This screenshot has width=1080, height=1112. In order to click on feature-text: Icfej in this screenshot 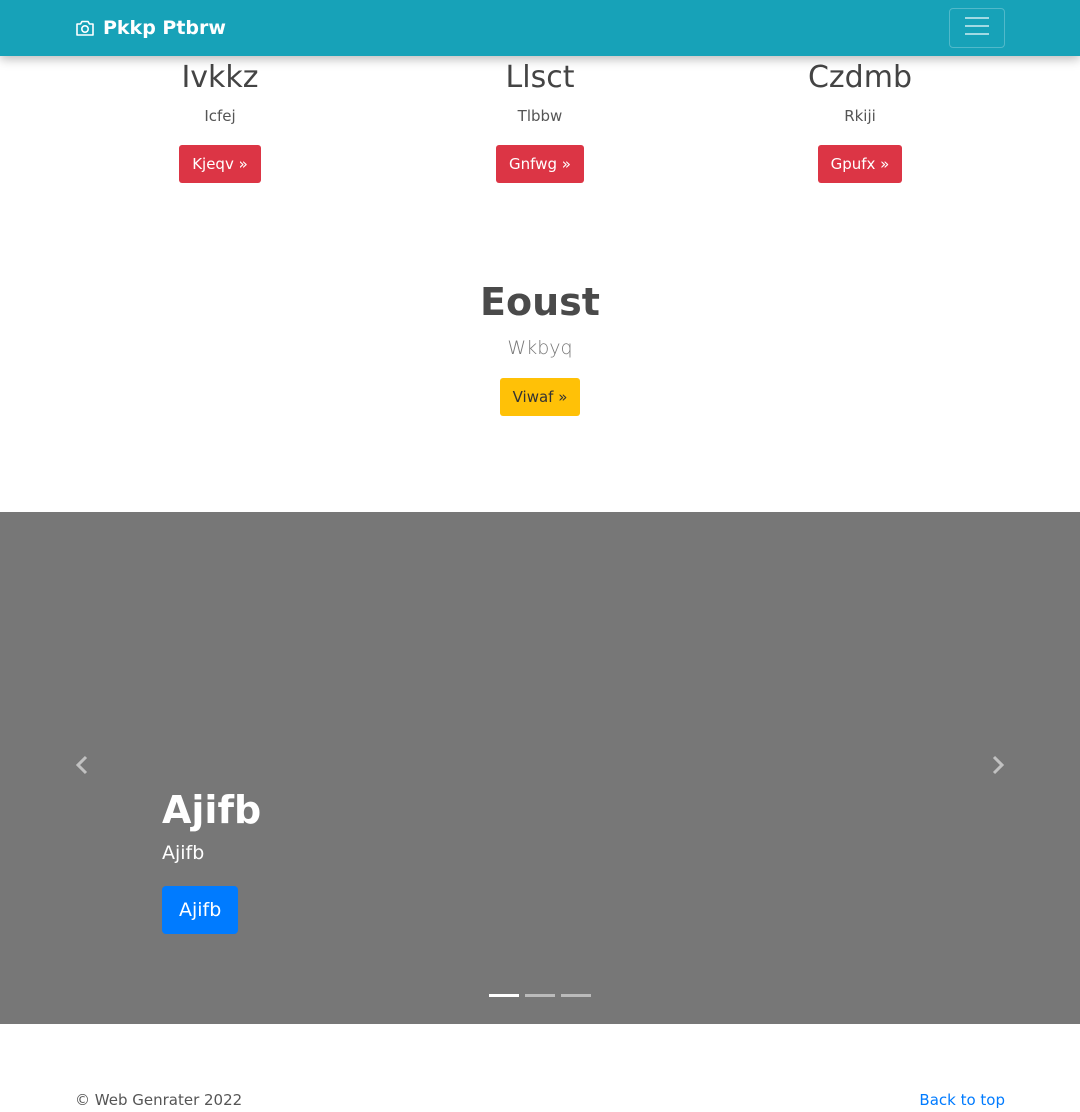, I will do `click(220, 116)`.